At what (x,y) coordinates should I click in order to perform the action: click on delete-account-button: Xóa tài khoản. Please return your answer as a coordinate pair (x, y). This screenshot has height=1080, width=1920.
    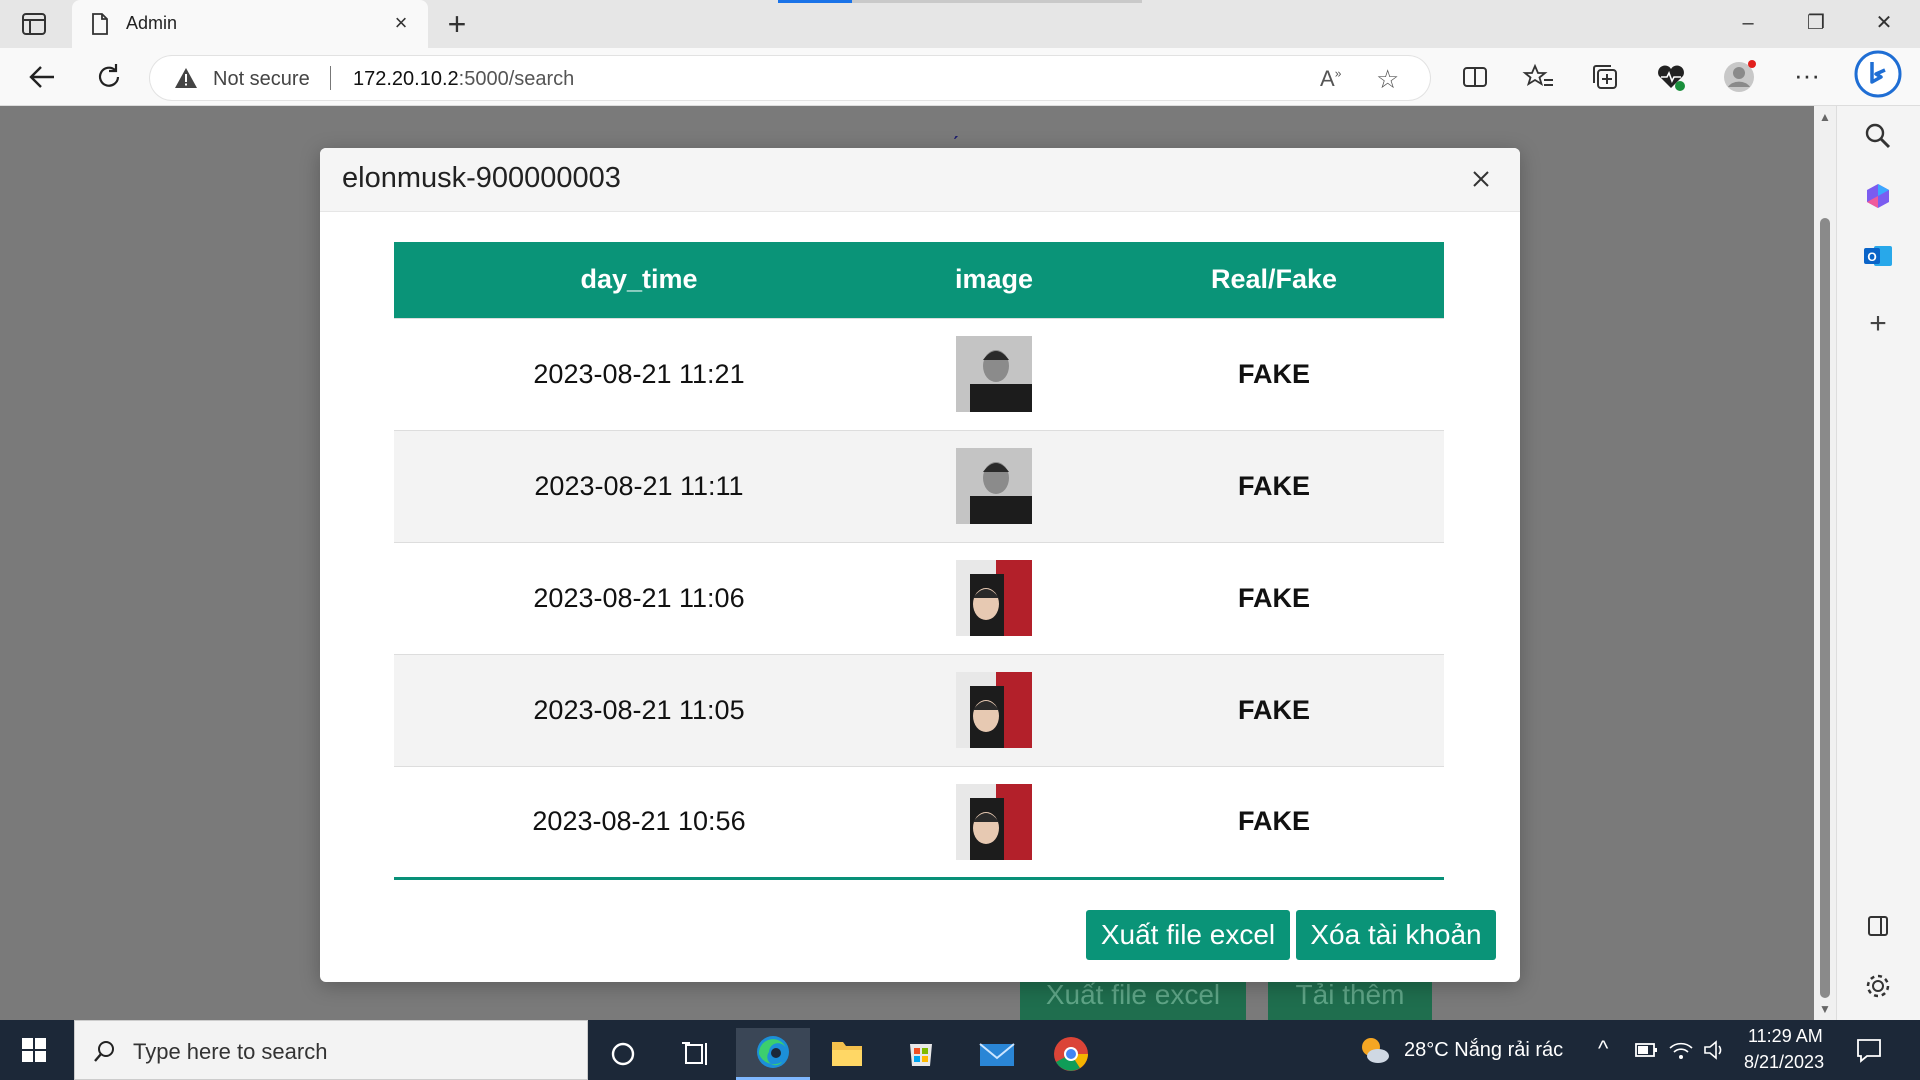
    Looking at the image, I should click on (1396, 935).